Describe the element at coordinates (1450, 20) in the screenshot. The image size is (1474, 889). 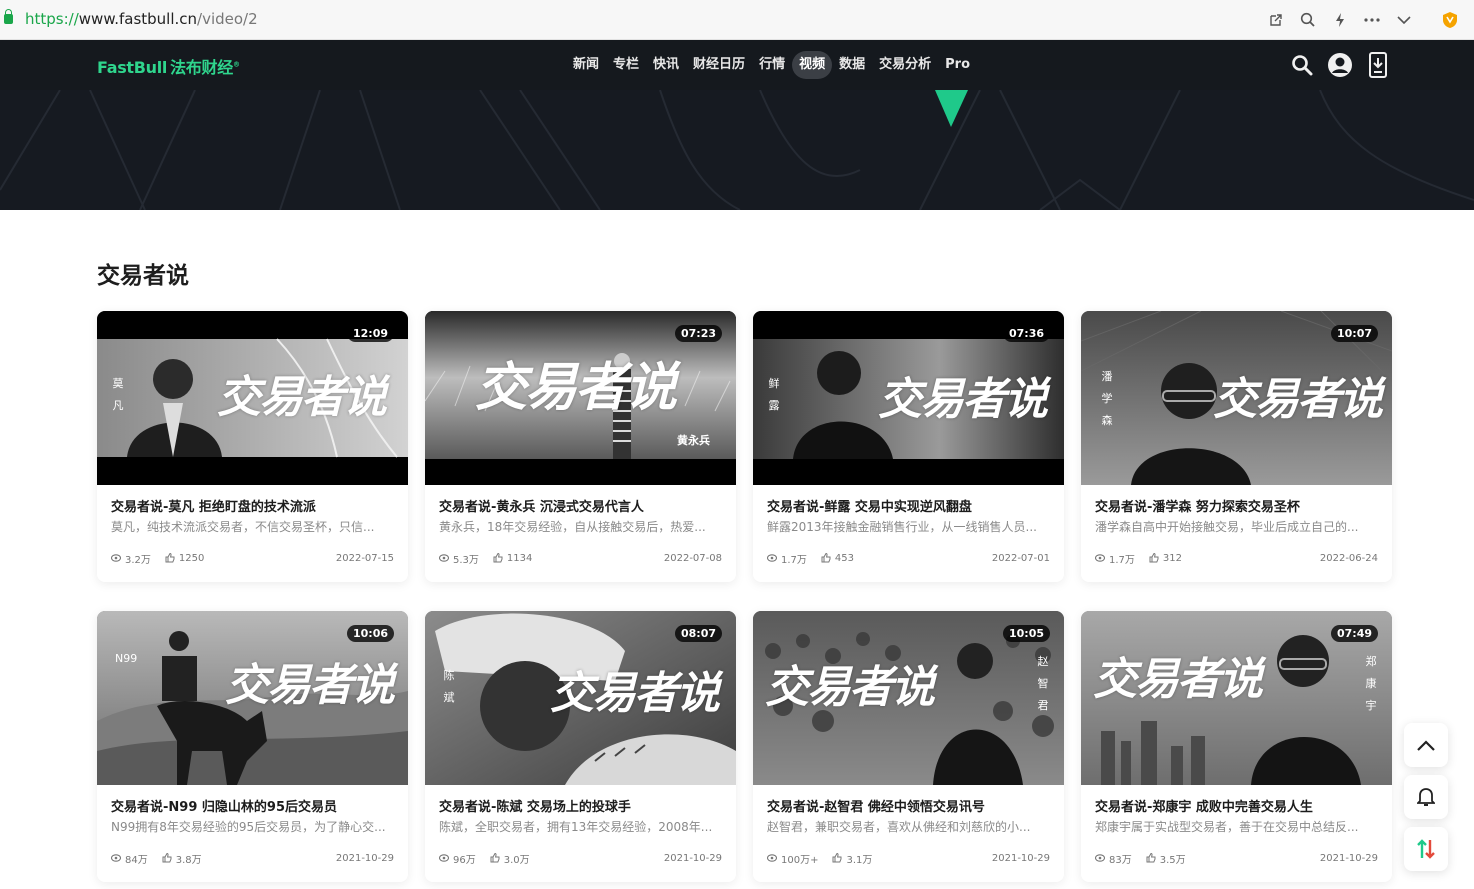
I see `shield-icon` at that location.